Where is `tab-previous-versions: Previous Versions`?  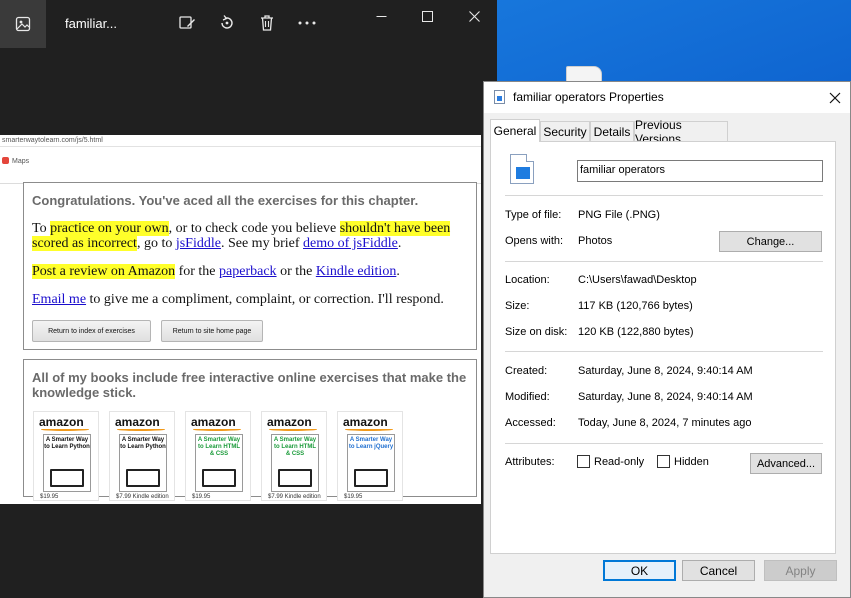 tab-previous-versions: Previous Versions is located at coordinates (681, 132).